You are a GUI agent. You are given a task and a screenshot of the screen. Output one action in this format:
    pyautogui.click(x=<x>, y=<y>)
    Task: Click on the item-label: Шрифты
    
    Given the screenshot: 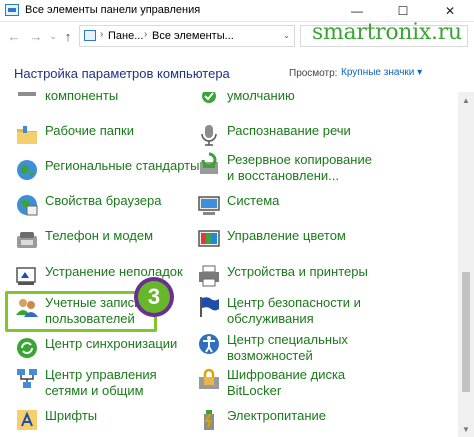 What is the action you would take?
    pyautogui.click(x=71, y=415)
    